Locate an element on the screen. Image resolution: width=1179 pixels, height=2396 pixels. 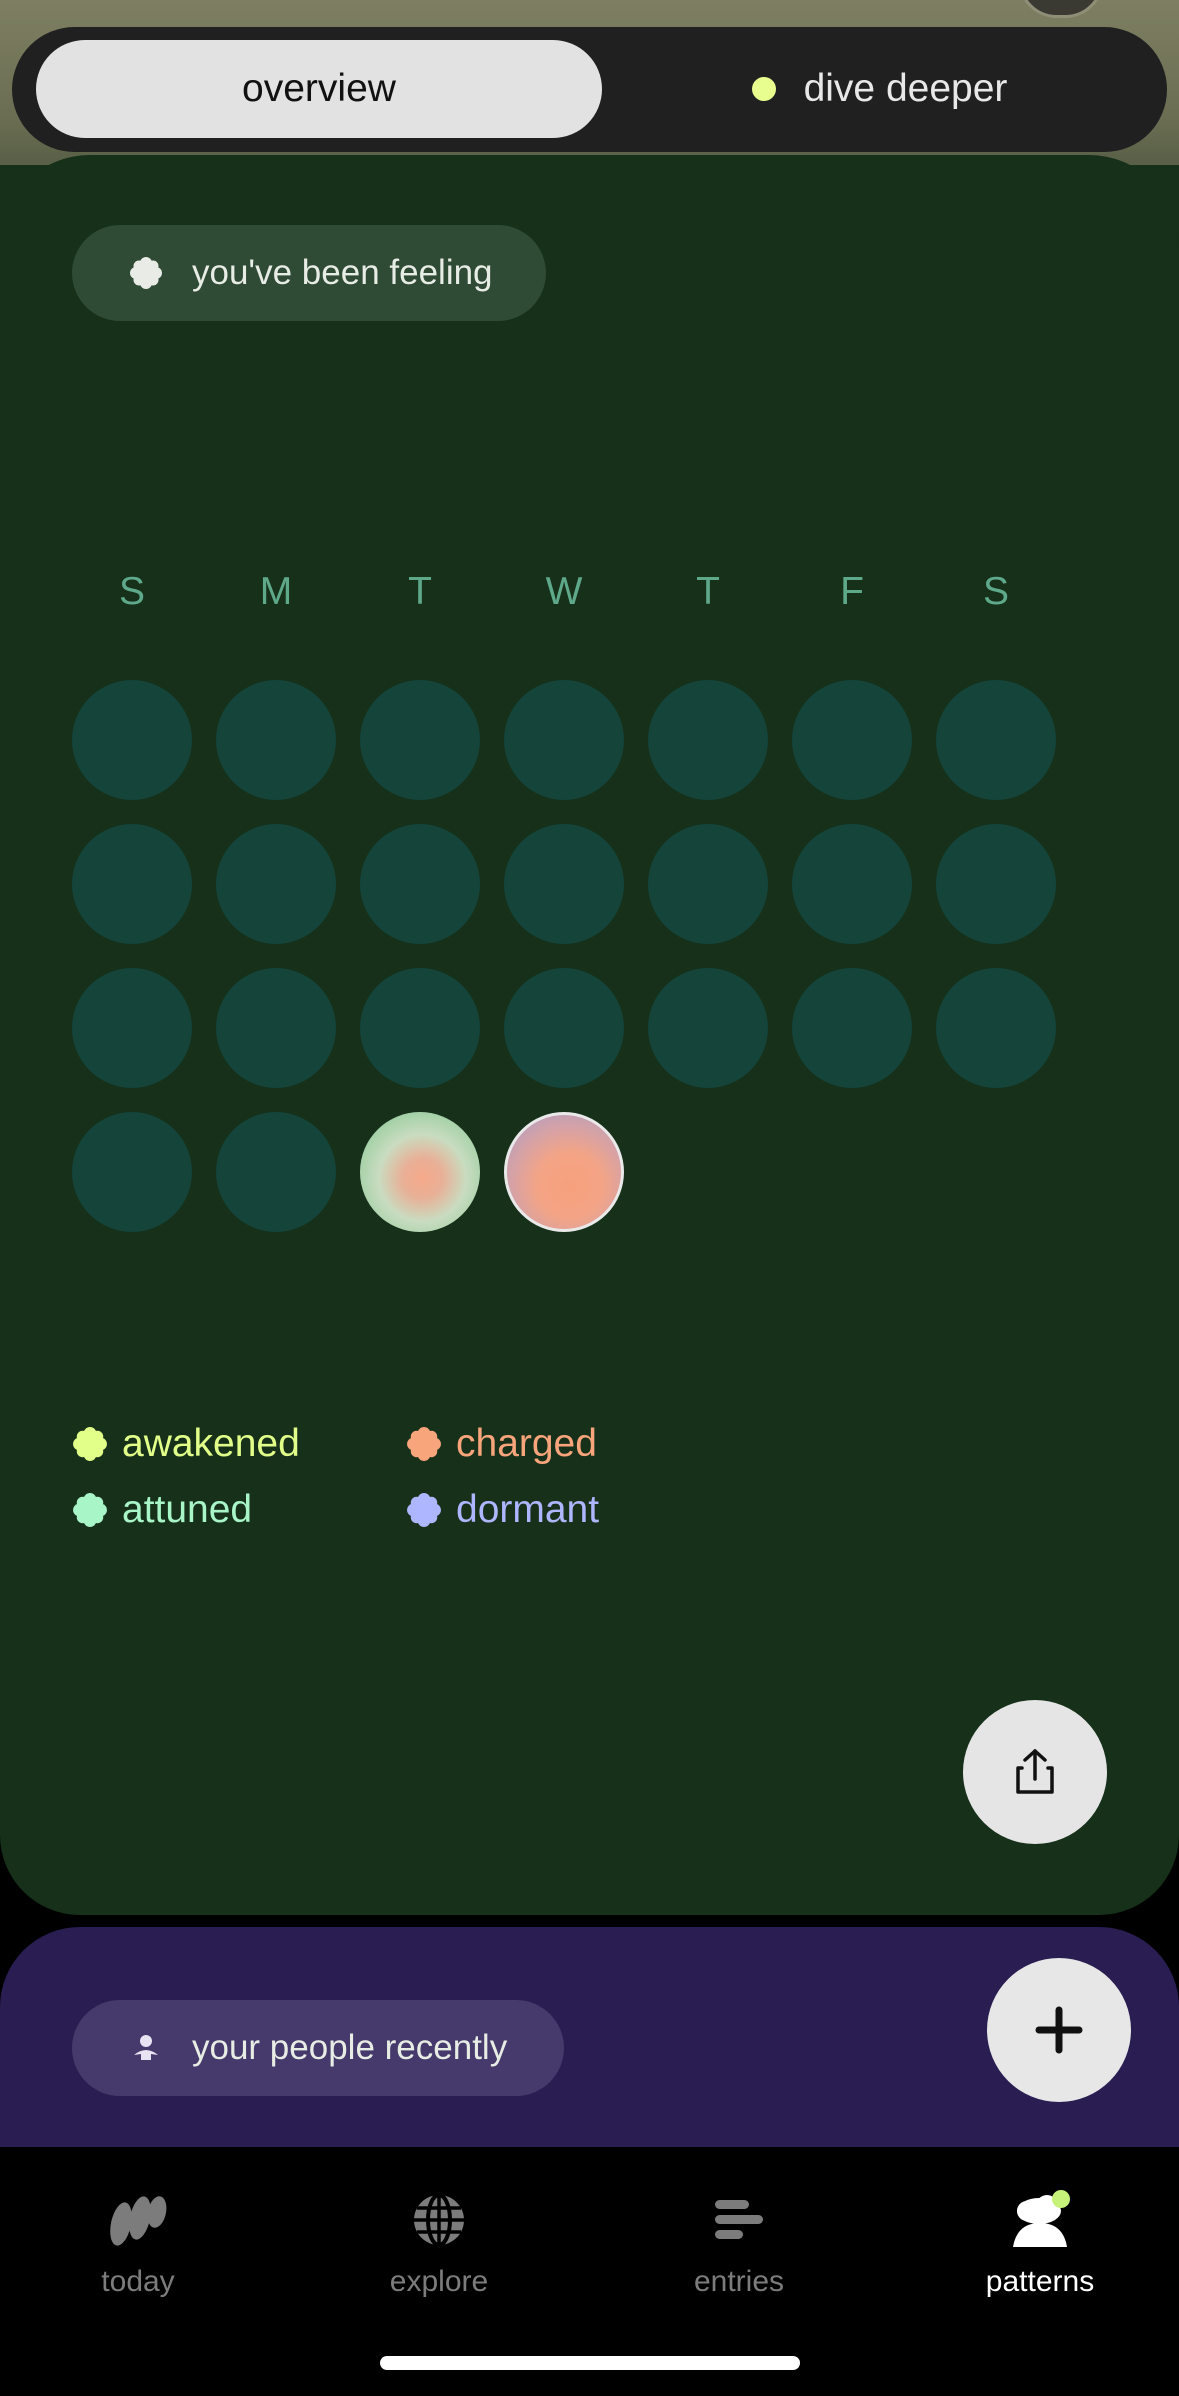
view-switcher: overview dive deeper is located at coordinates (589, 89).